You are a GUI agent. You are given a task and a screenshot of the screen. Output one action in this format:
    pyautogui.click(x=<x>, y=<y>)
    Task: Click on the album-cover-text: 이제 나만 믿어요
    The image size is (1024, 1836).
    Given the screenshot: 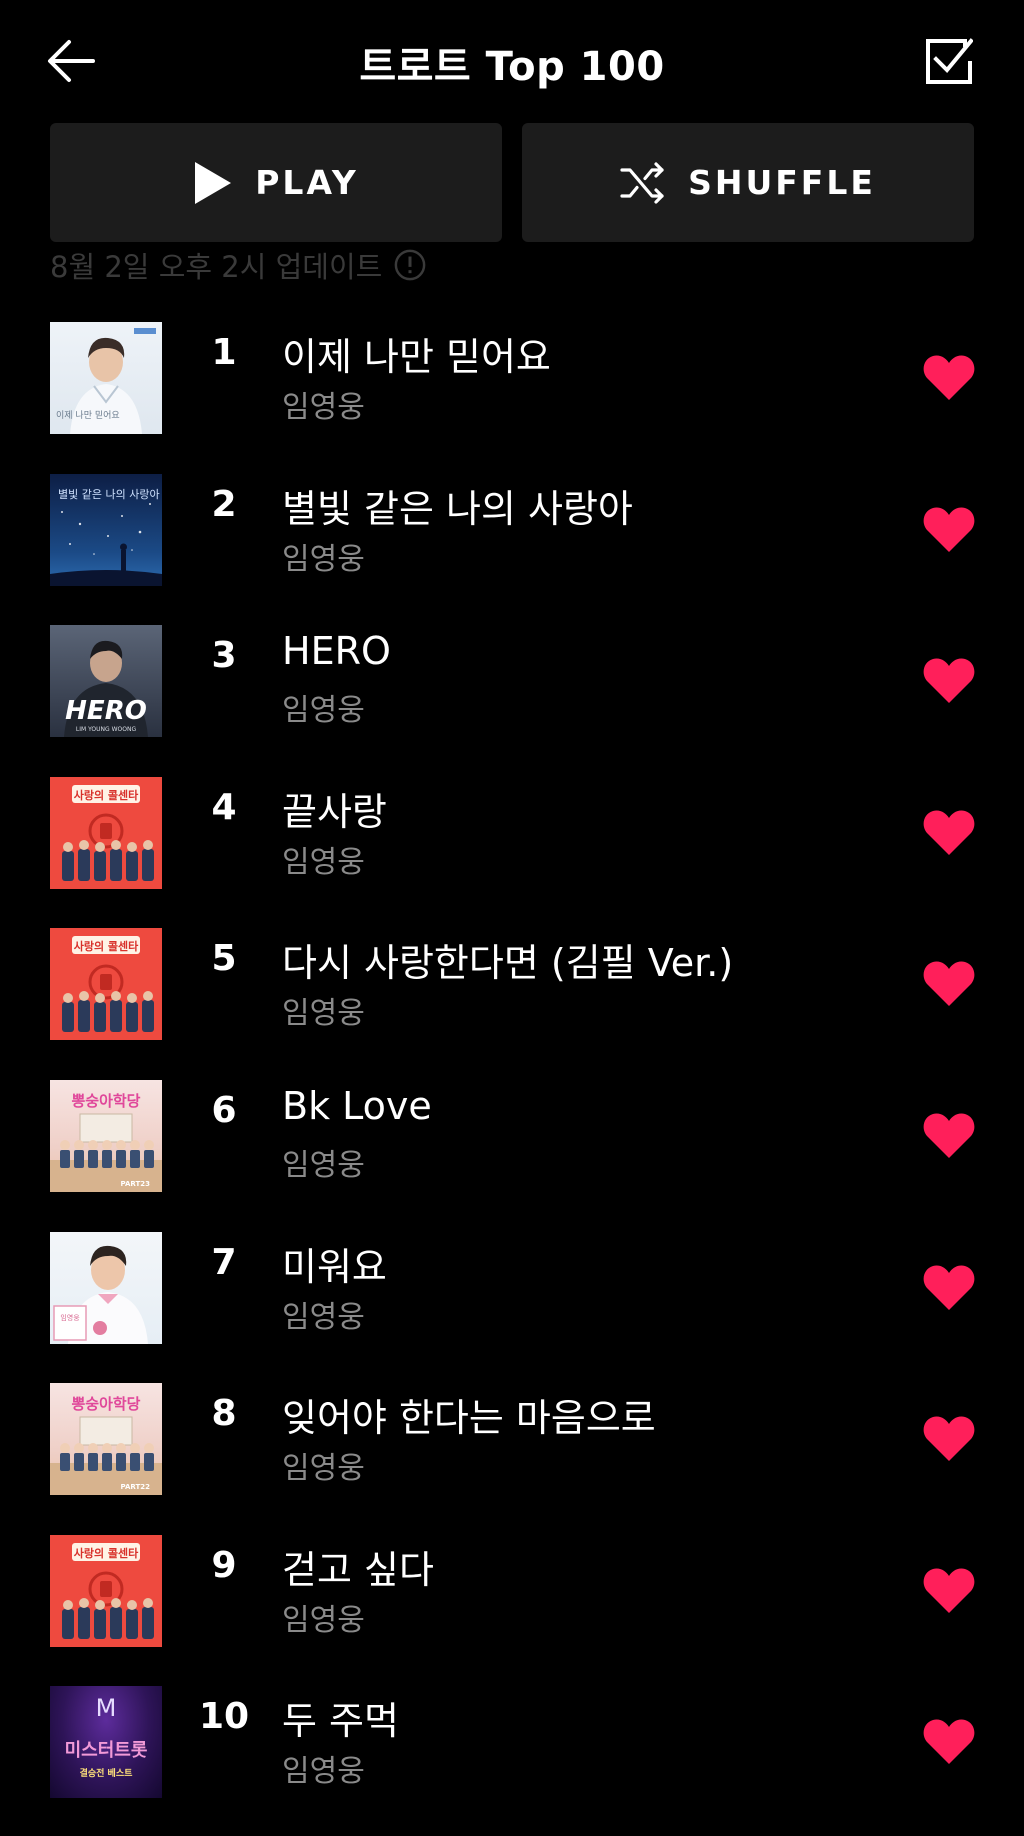 What is the action you would take?
    pyautogui.click(x=88, y=415)
    